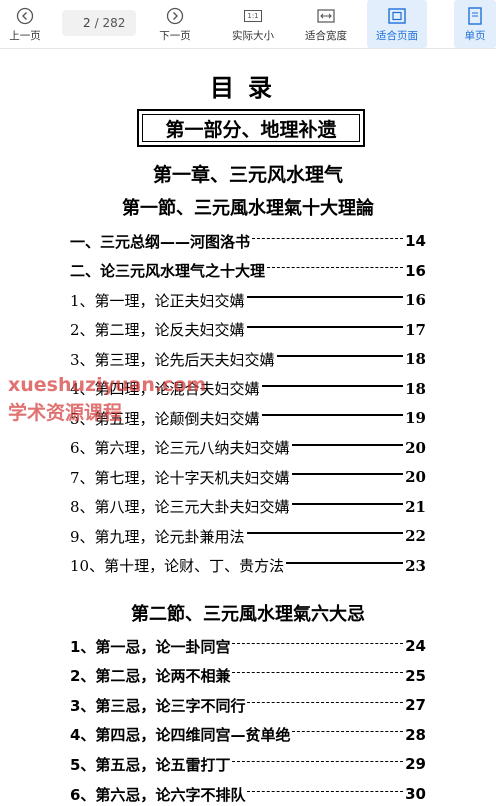  I want to click on toc-entry-page: 17, so click(415, 329).